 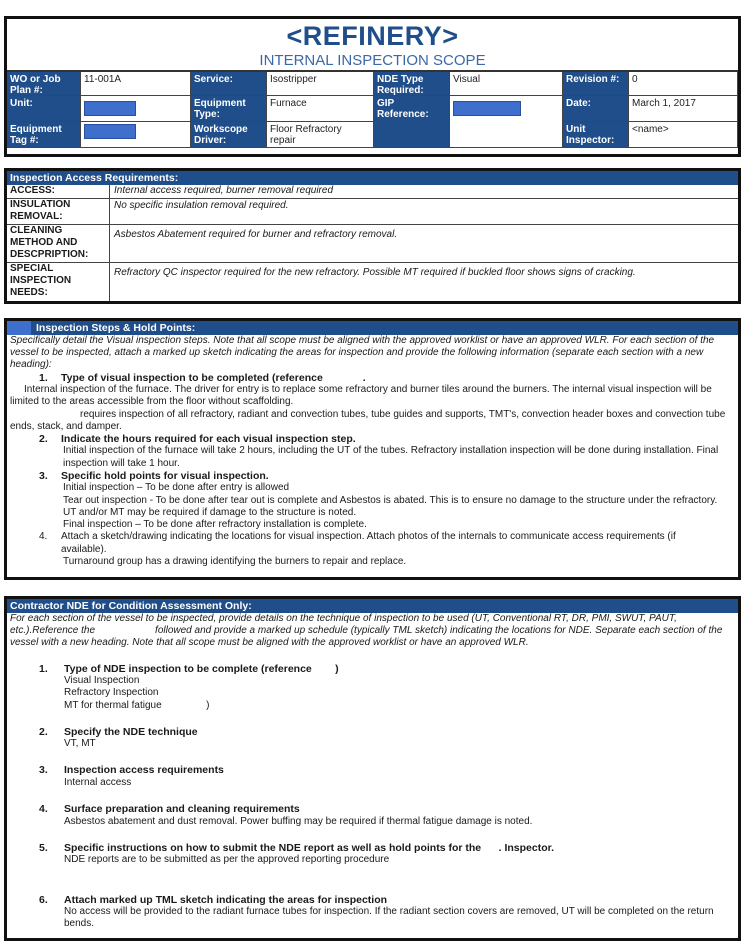 I want to click on date-value: March 1, 2017, so click(x=683, y=109).